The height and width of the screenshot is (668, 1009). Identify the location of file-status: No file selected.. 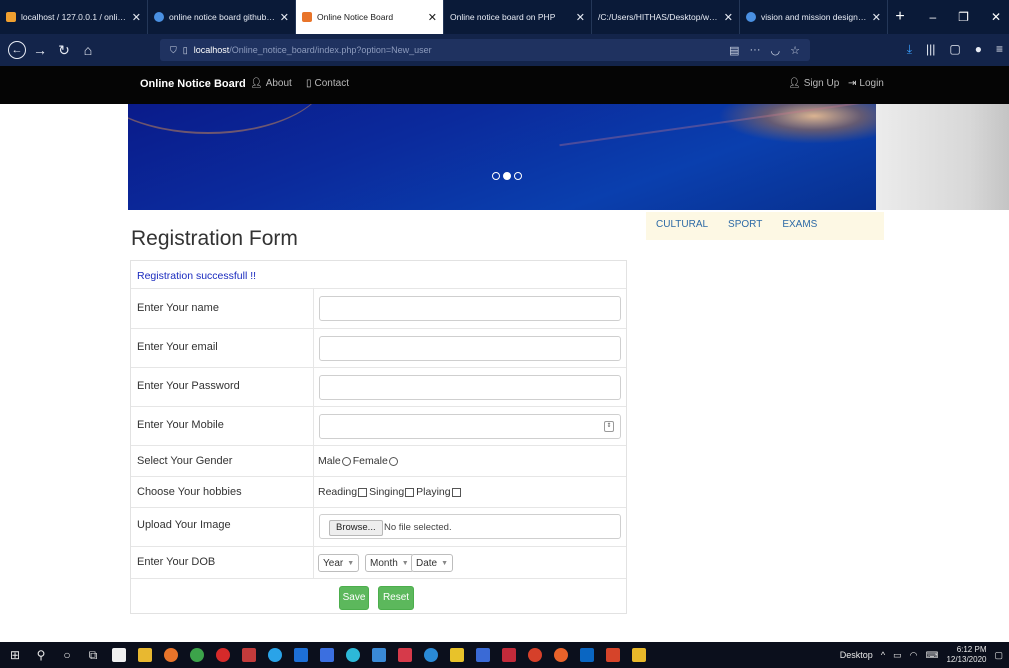
(418, 527).